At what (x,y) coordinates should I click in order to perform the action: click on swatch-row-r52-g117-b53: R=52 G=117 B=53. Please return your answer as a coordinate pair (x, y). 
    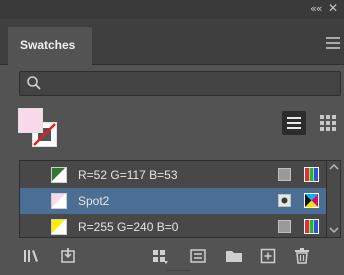
    Looking at the image, I should click on (173, 175).